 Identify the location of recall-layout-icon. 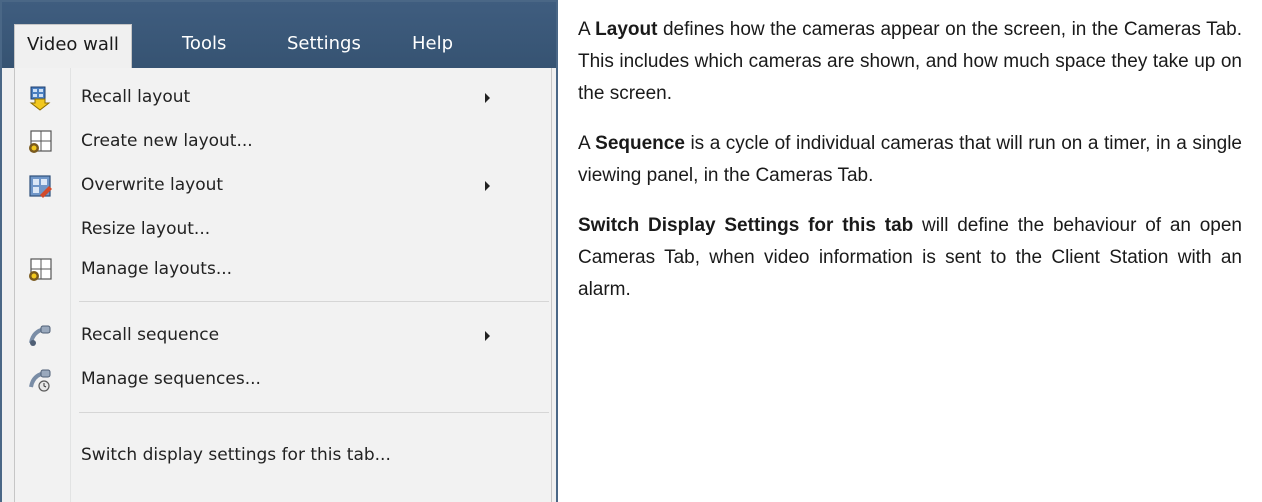
(40, 98).